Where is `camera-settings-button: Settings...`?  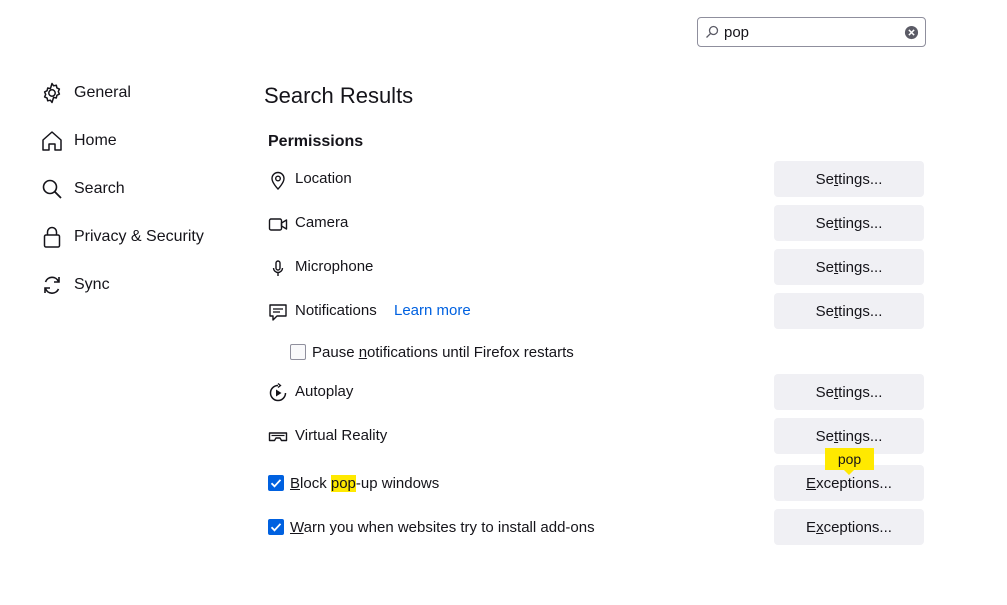
camera-settings-button: Settings... is located at coordinates (849, 223).